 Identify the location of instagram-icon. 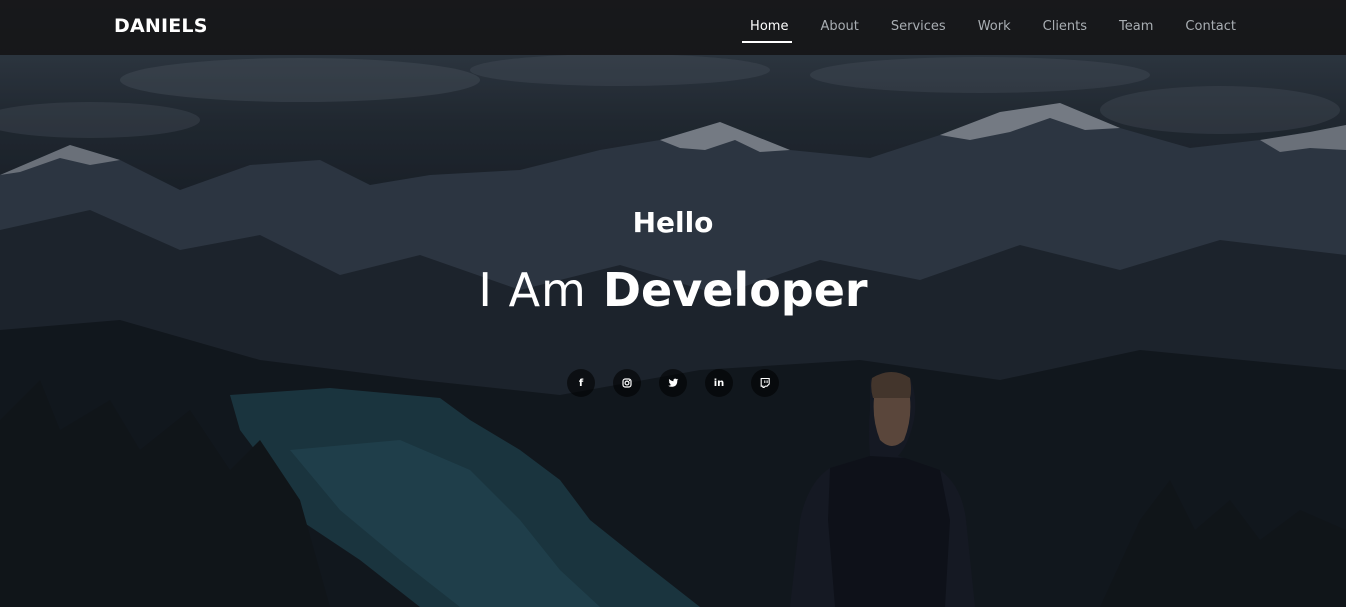
(627, 383).